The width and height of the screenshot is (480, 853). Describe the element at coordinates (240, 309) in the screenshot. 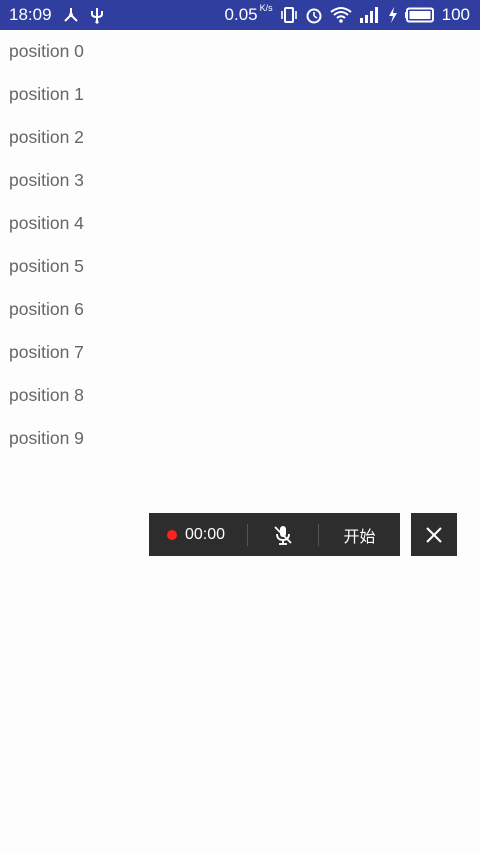

I see `list-item-6: position 6` at that location.